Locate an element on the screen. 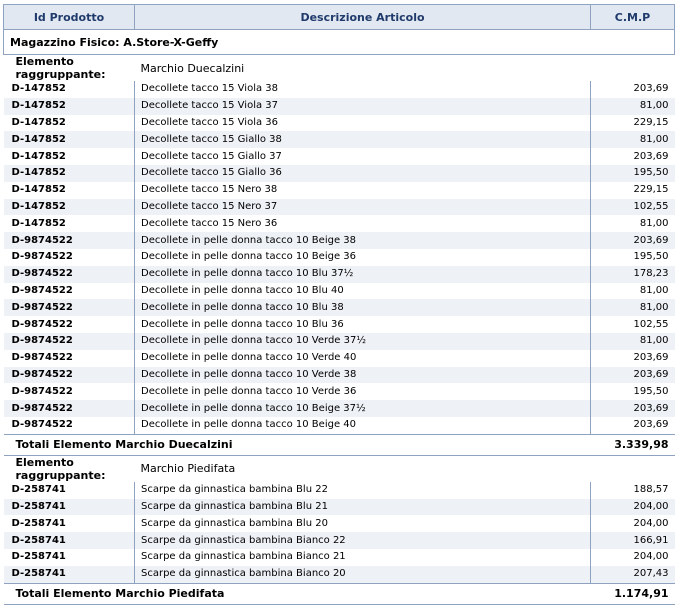 The height and width of the screenshot is (605, 679). product-cmp: 188,57 is located at coordinates (651, 490).